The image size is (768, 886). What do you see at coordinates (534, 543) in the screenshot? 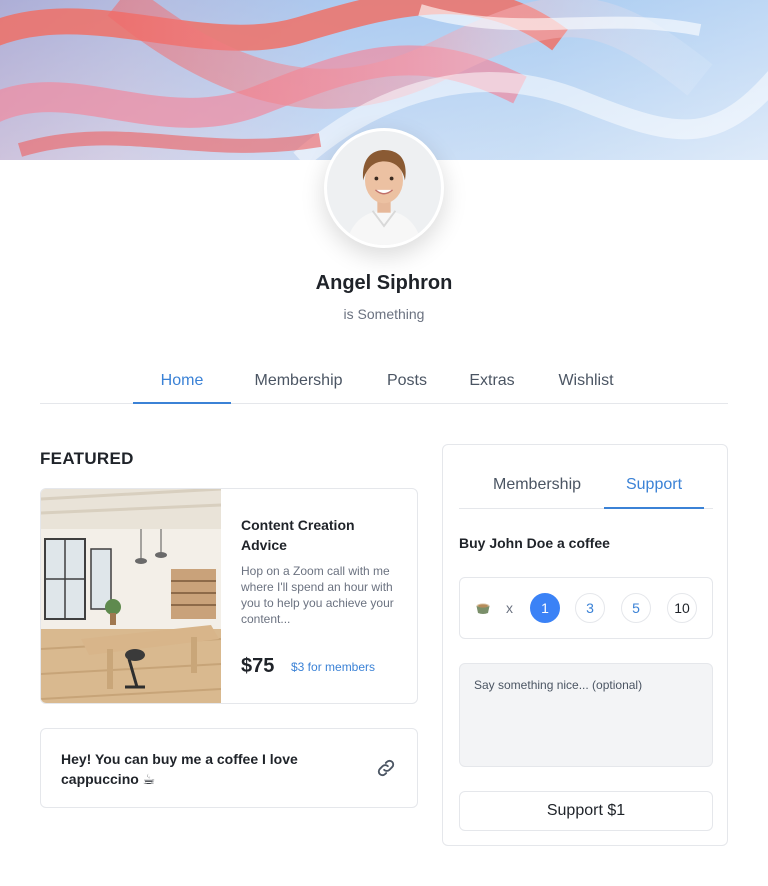
I see `buy-coffee-heading: Buy John Doe a coffee` at bounding box center [534, 543].